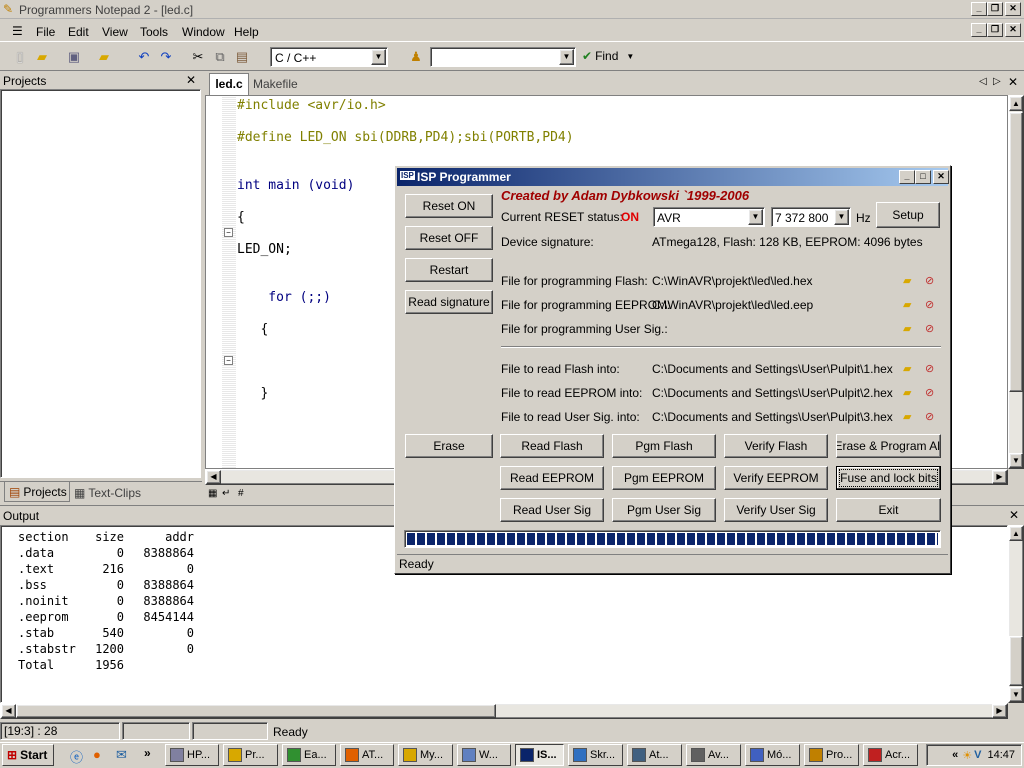 Image resolution: width=1024 pixels, height=768 pixels. What do you see at coordinates (709, 217) in the screenshot?
I see `device-select: AVR ▼` at bounding box center [709, 217].